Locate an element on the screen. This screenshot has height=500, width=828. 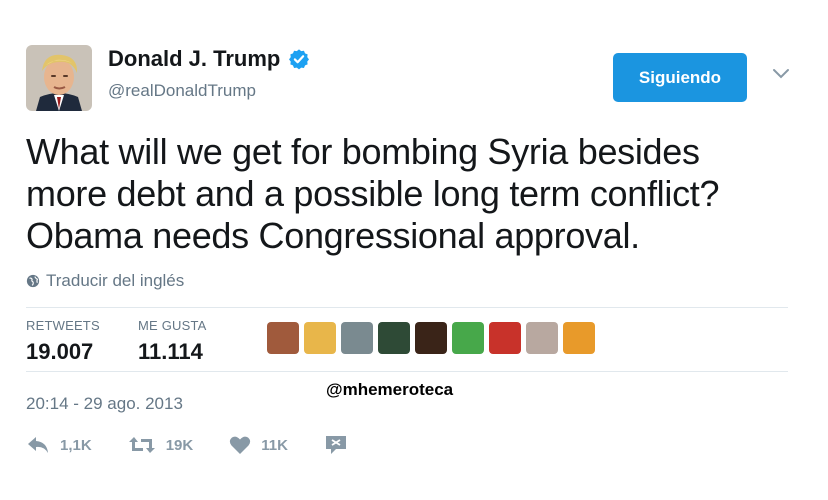
following-button: Siguiendo is located at coordinates (680, 77).